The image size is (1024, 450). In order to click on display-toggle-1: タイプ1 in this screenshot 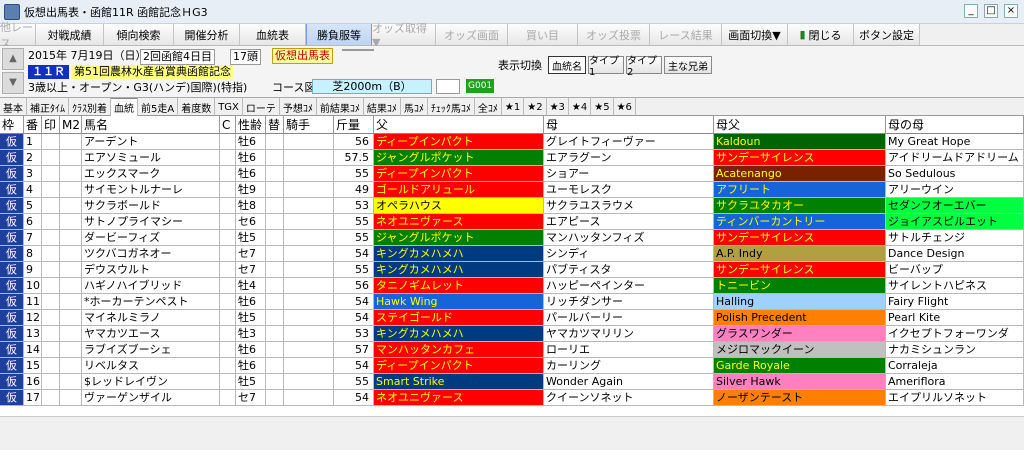, I will do `click(606, 67)`.